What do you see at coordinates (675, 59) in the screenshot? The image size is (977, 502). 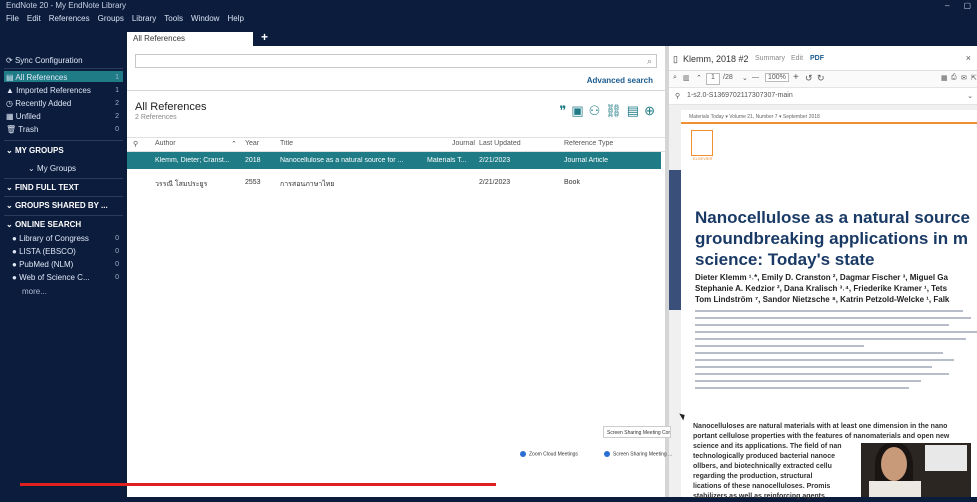 I see `panel-icon: ▯` at bounding box center [675, 59].